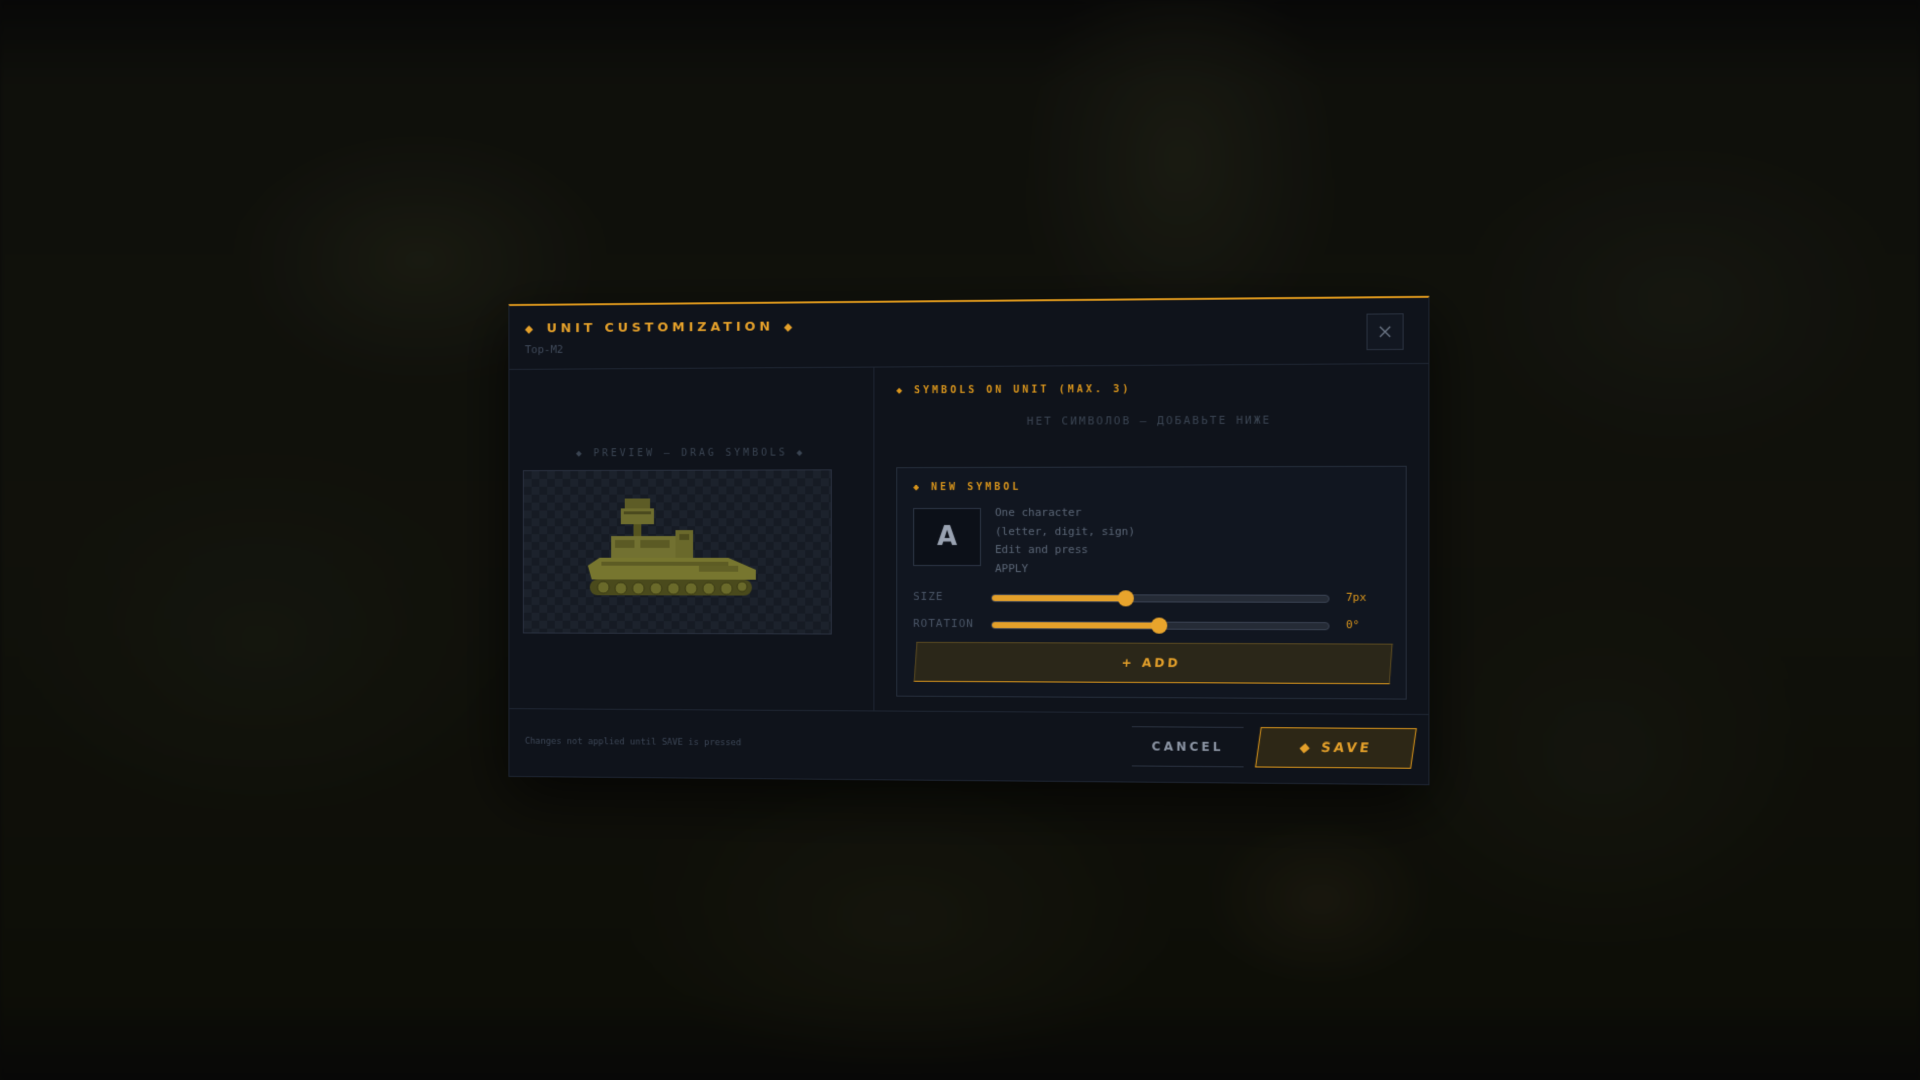 The width and height of the screenshot is (1920, 1080). I want to click on size-label: SIZE, so click(928, 596).